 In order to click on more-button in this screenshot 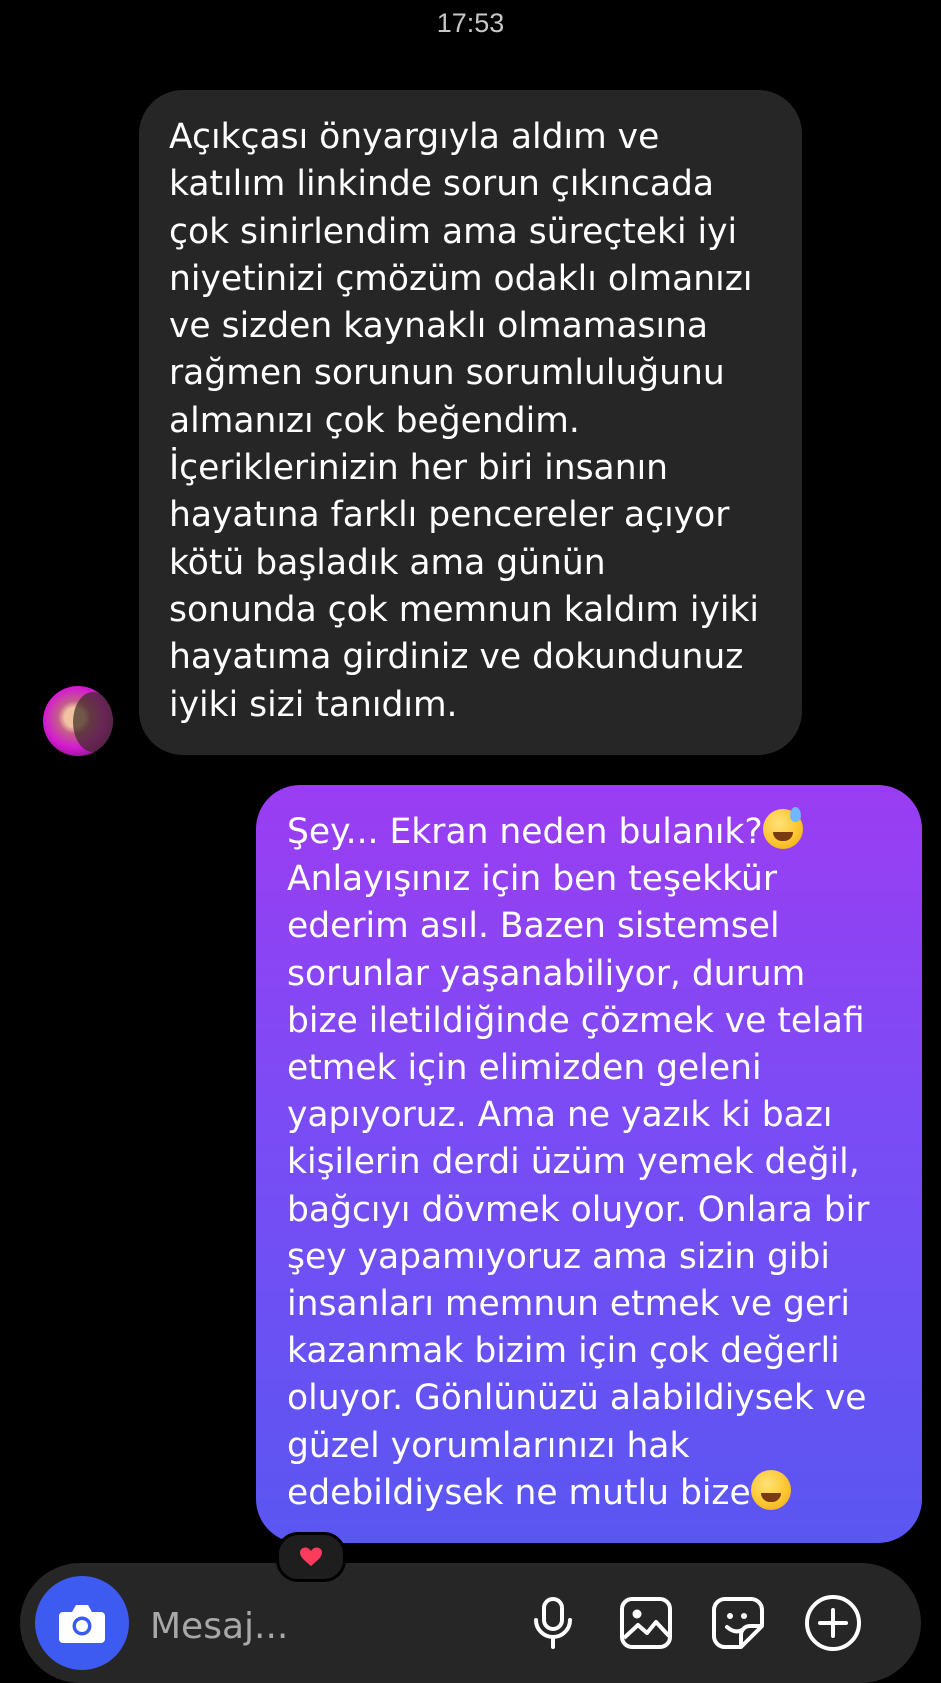, I will do `click(833, 1623)`.